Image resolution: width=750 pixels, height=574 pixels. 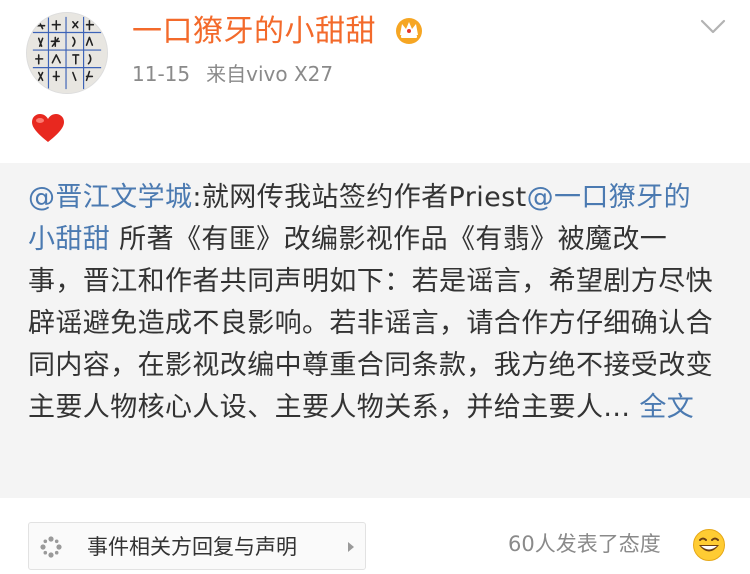 What do you see at coordinates (709, 545) in the screenshot?
I see `grin-emoji-icon` at bounding box center [709, 545].